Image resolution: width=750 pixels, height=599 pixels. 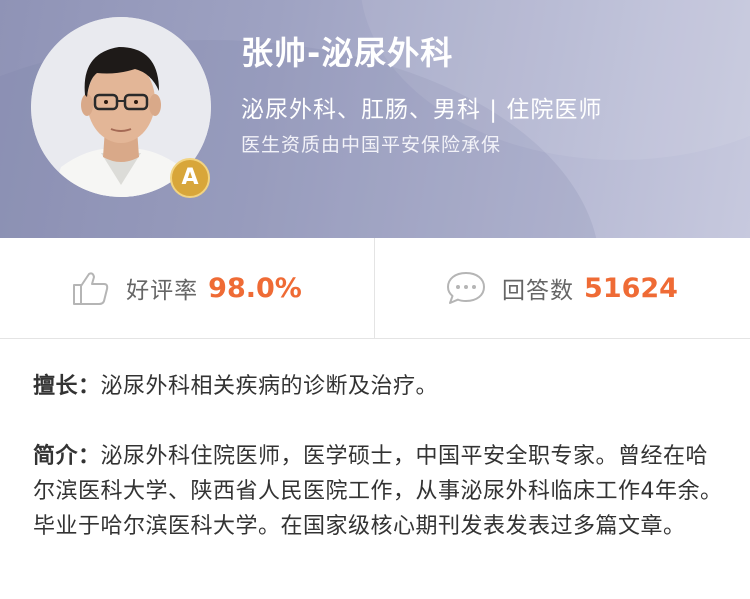 I want to click on answers-stat: 回答数 51624, so click(x=562, y=288).